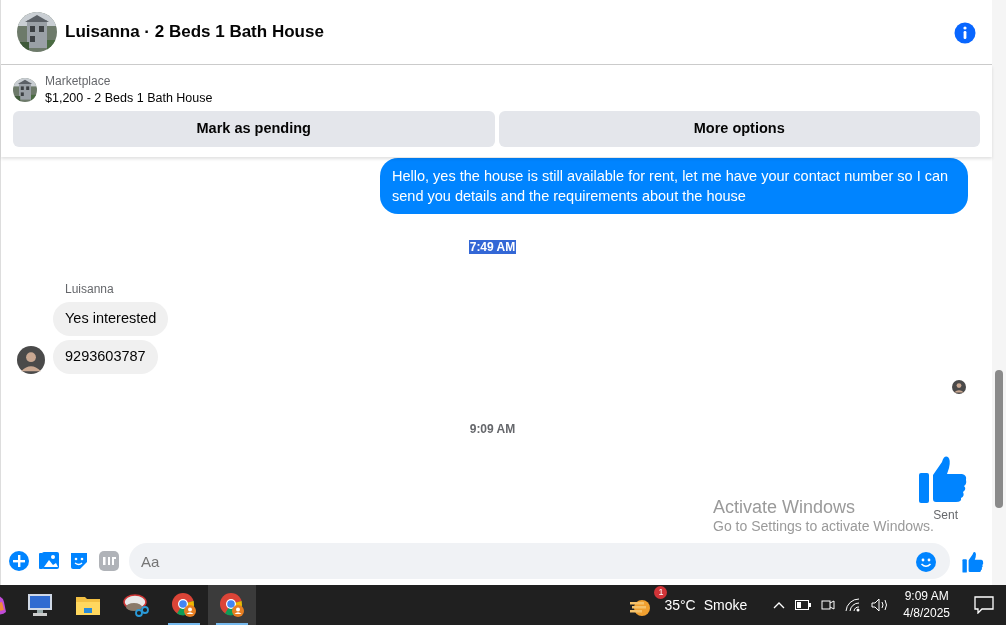 This screenshot has height=625, width=1006. I want to click on battery-icon, so click(803, 605).